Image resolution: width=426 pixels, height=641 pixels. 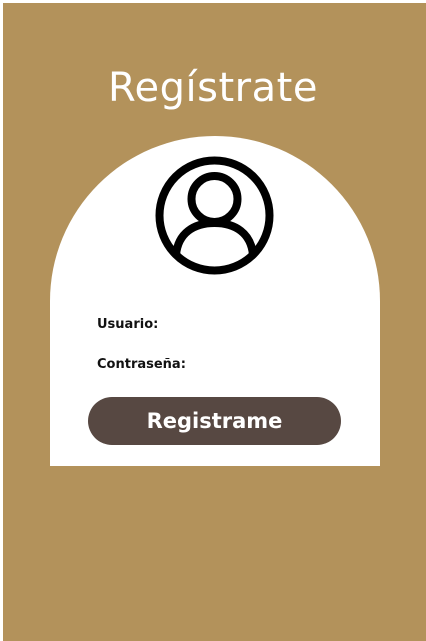 I want to click on page-title: Regístrate, so click(x=213, y=88).